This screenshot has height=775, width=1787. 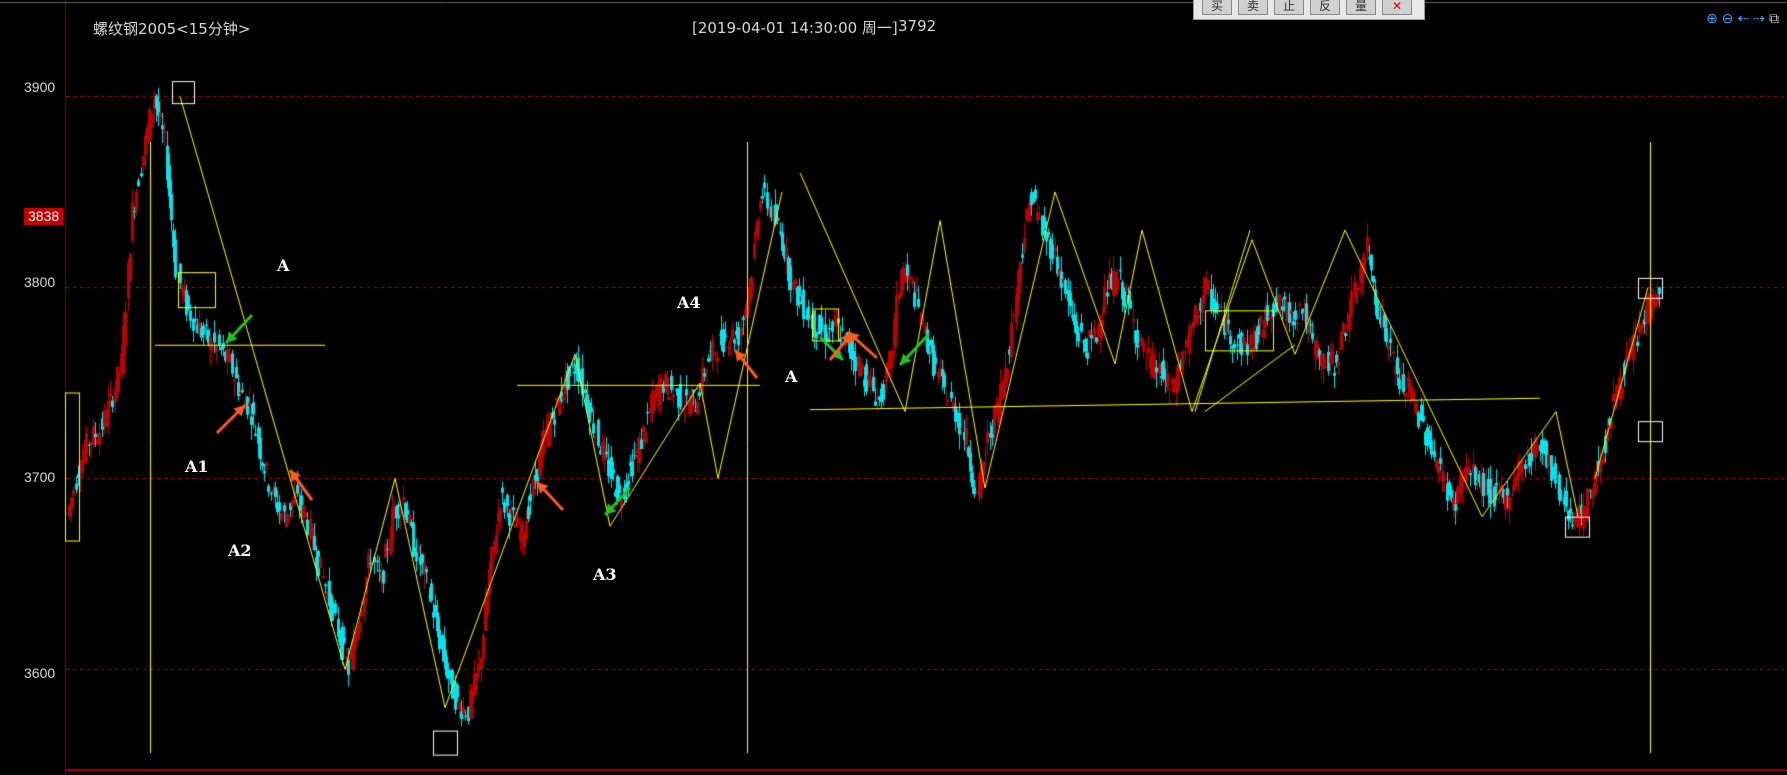 What do you see at coordinates (1289, 7) in the screenshot?
I see `stop-button: 止` at bounding box center [1289, 7].